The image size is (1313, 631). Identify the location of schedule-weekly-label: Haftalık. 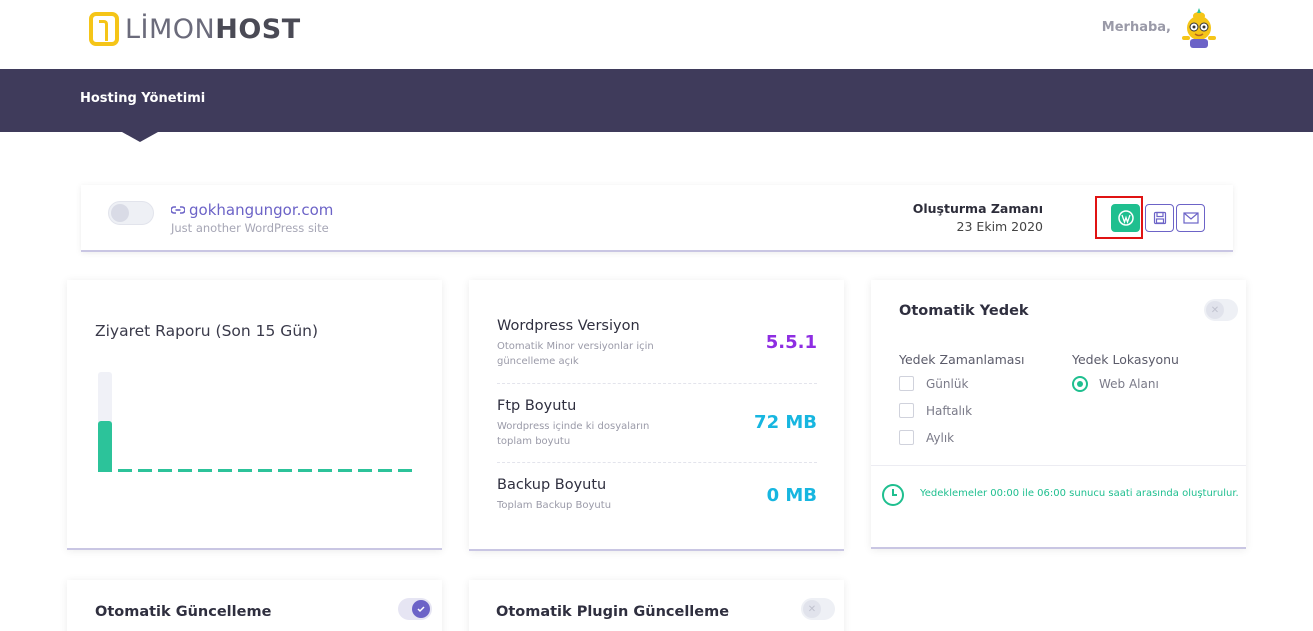
(949, 411).